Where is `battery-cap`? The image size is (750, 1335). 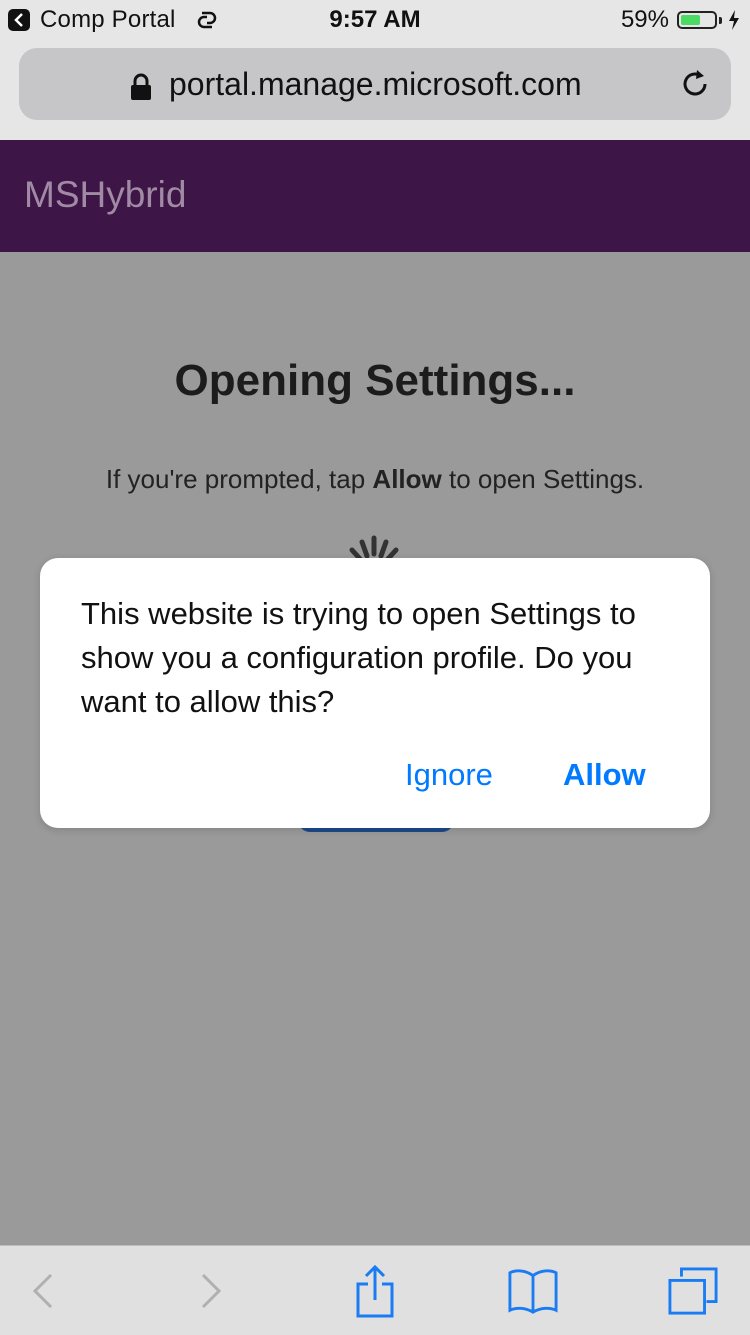
battery-cap is located at coordinates (720, 20).